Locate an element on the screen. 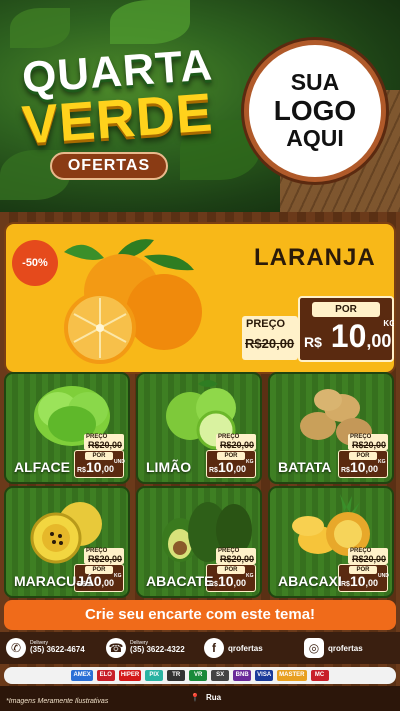 The height and width of the screenshot is (711, 400). payment-badge: MC is located at coordinates (319, 675).